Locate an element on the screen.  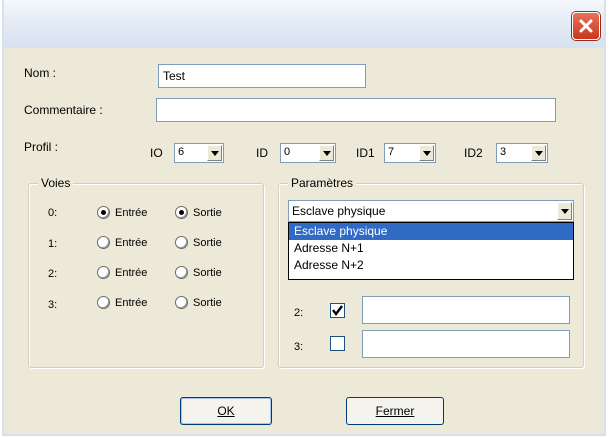
voie-2-entree-radio is located at coordinates (103, 272).